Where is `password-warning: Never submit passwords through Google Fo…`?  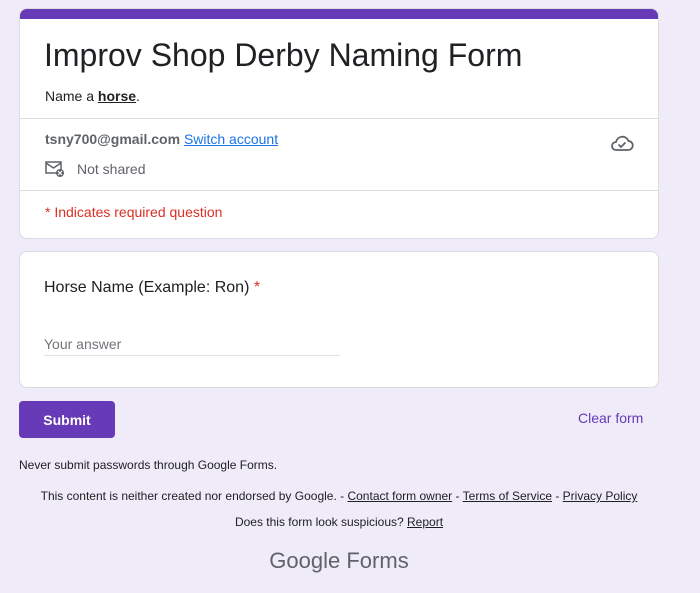
password-warning: Never submit passwords through Google Fo… is located at coordinates (148, 465).